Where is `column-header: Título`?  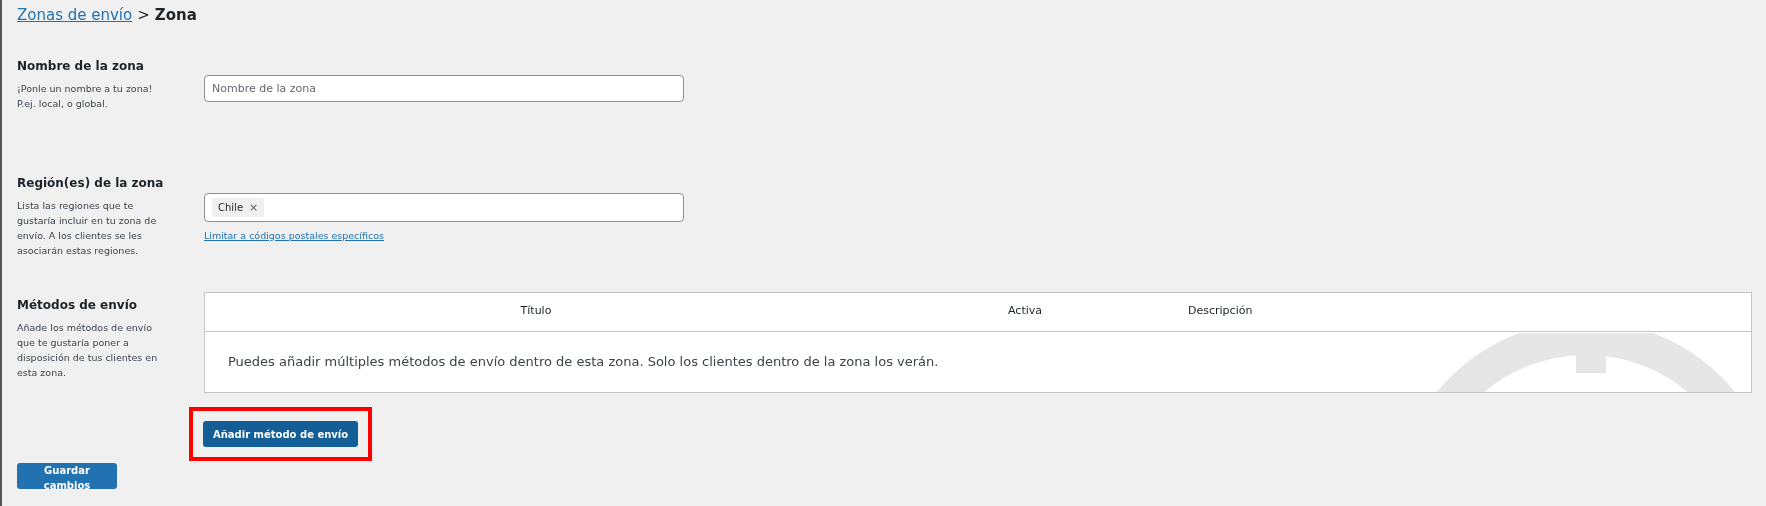
column-header: Título is located at coordinates (536, 311).